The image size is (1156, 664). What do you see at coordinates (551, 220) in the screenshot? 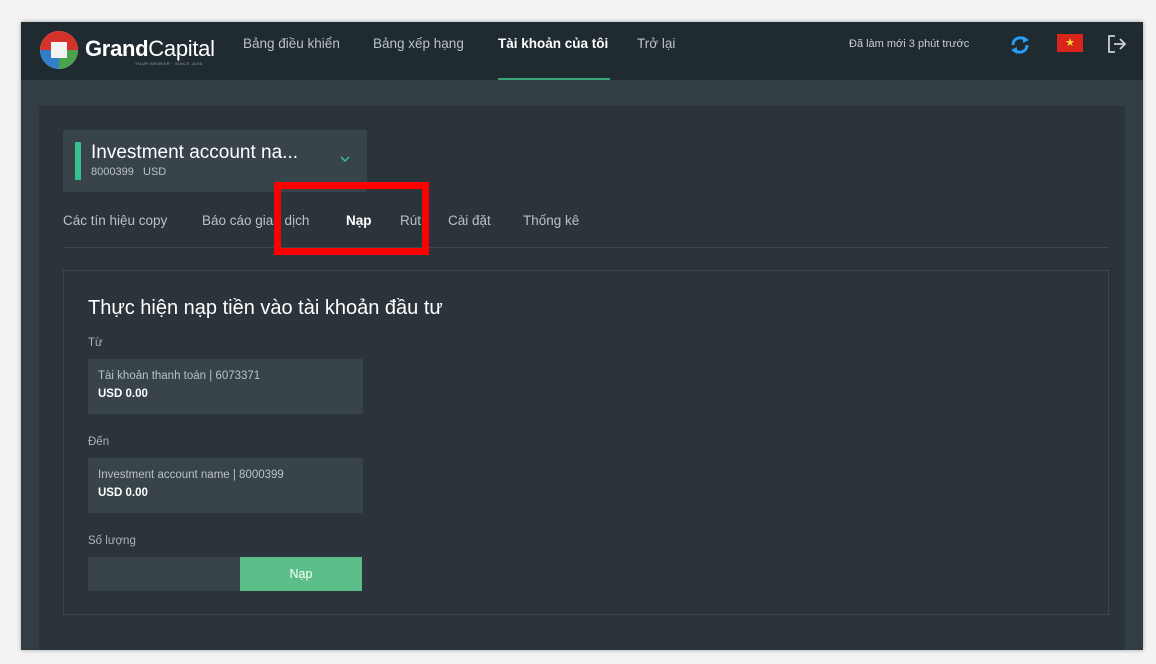
I see `tab-statistics: Thống kê` at bounding box center [551, 220].